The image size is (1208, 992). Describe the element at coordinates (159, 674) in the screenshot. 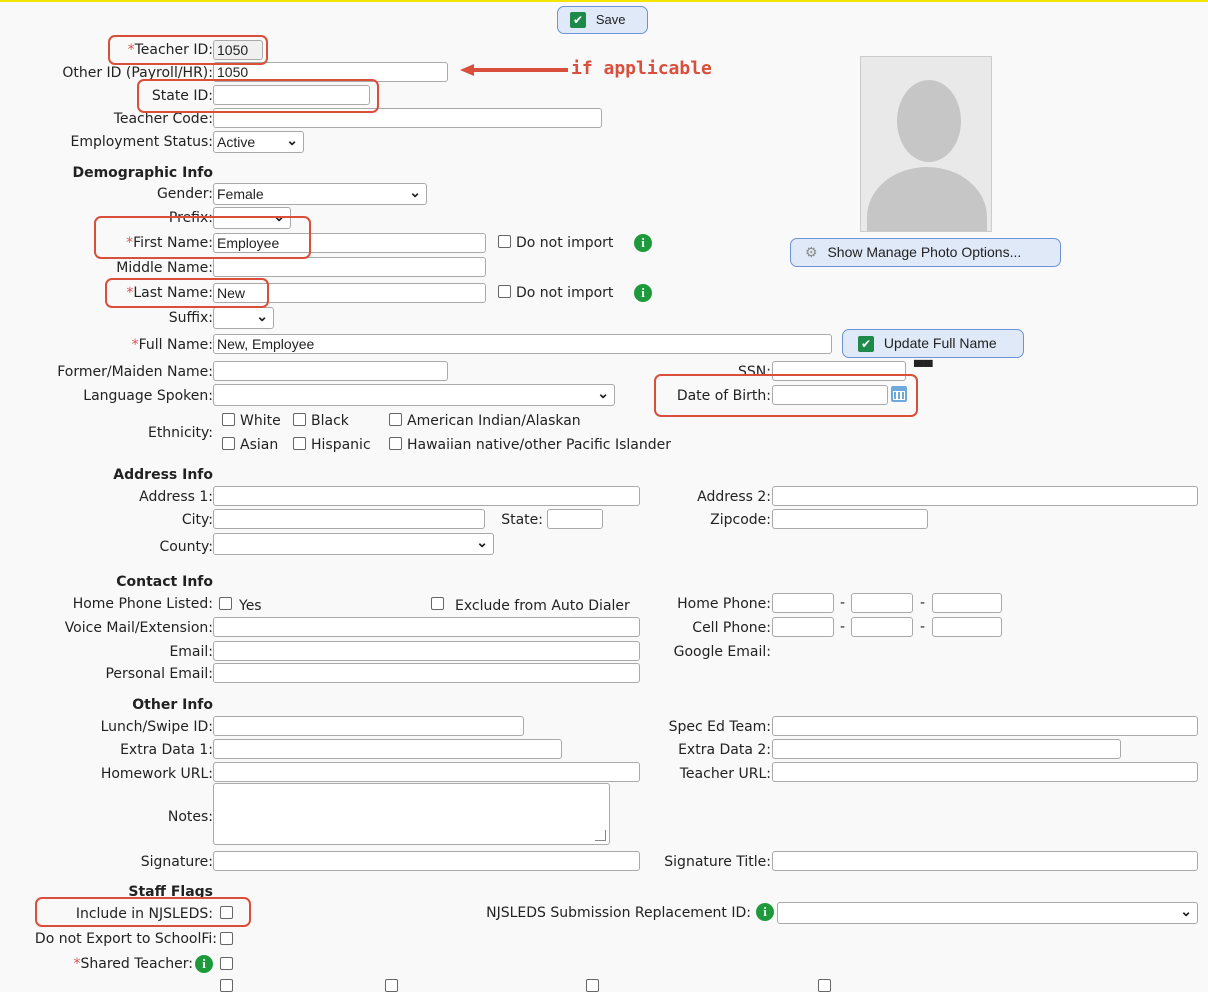

I see `personal-email-label: Personal Email:` at that location.